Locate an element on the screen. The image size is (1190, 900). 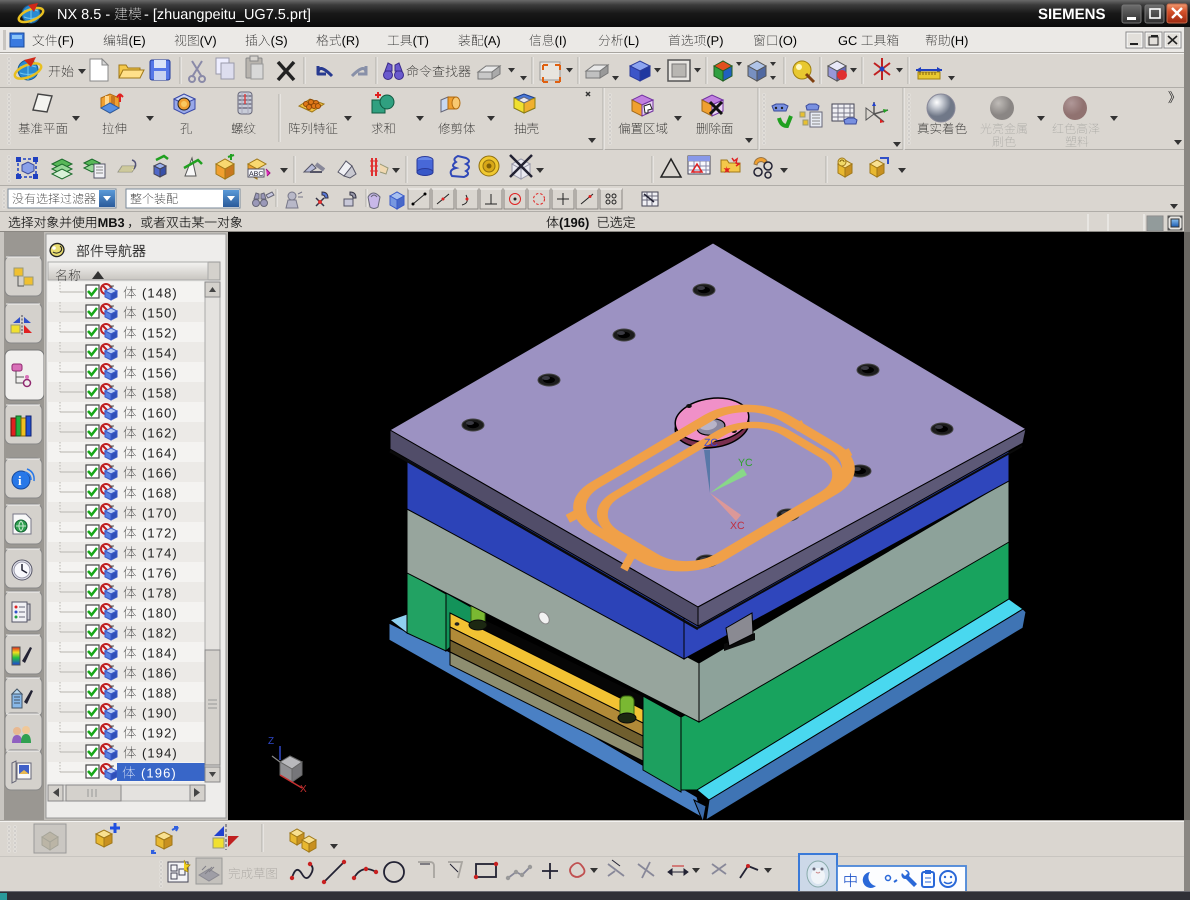
svg-text: (O) is located at coordinates (788, 40).